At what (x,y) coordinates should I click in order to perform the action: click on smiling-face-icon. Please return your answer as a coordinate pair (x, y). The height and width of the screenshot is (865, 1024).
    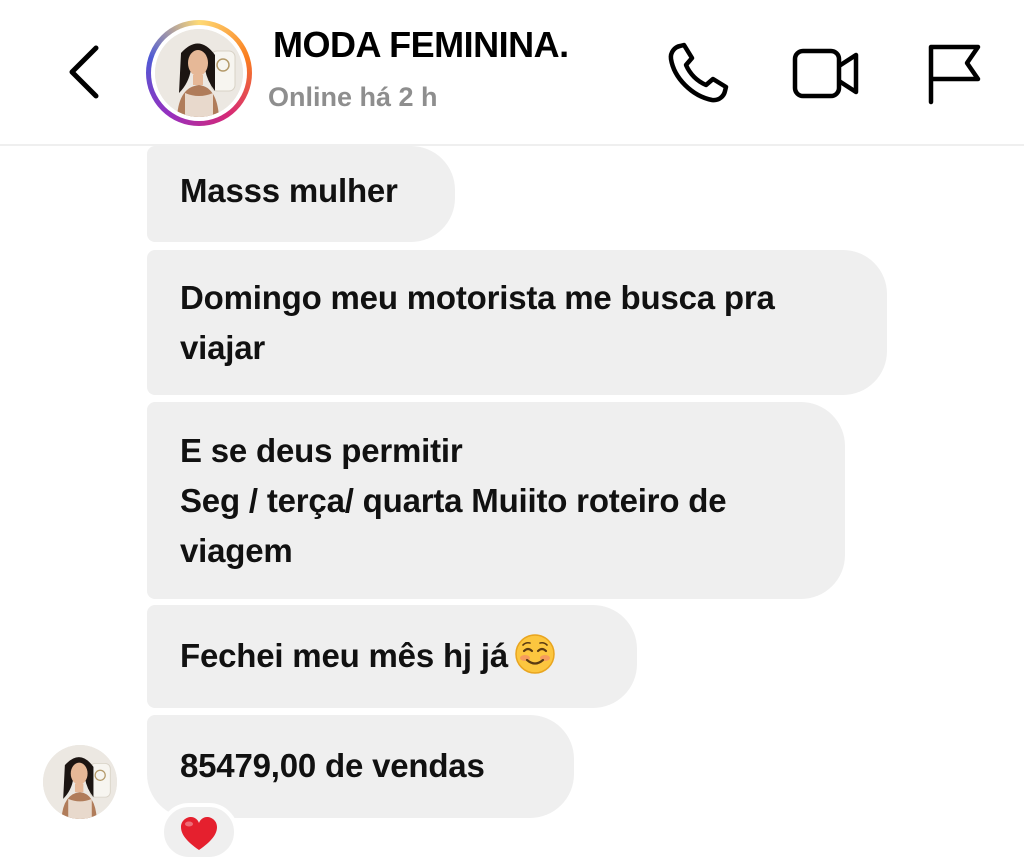
    Looking at the image, I should click on (535, 654).